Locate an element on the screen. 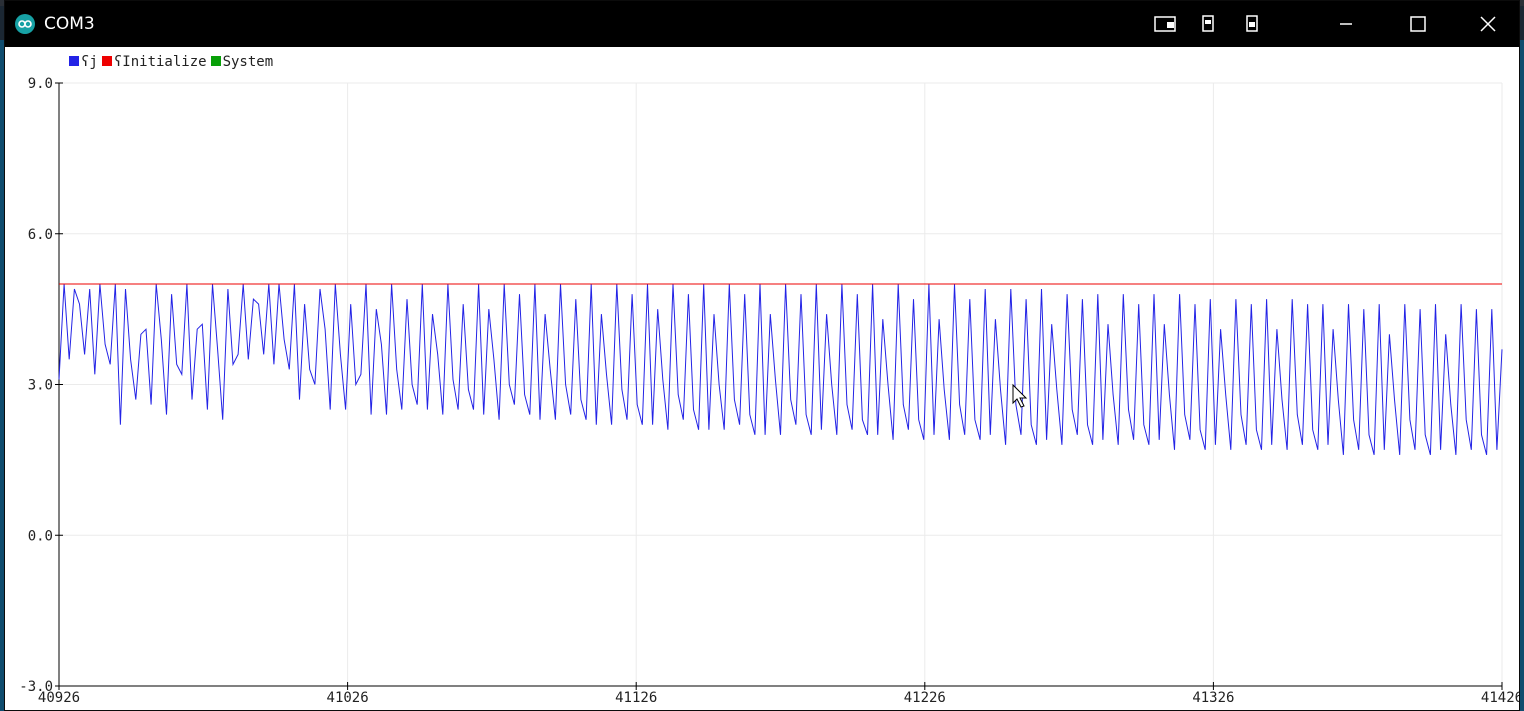 The height and width of the screenshot is (711, 1524). minimize-icon is located at coordinates (1346, 24).